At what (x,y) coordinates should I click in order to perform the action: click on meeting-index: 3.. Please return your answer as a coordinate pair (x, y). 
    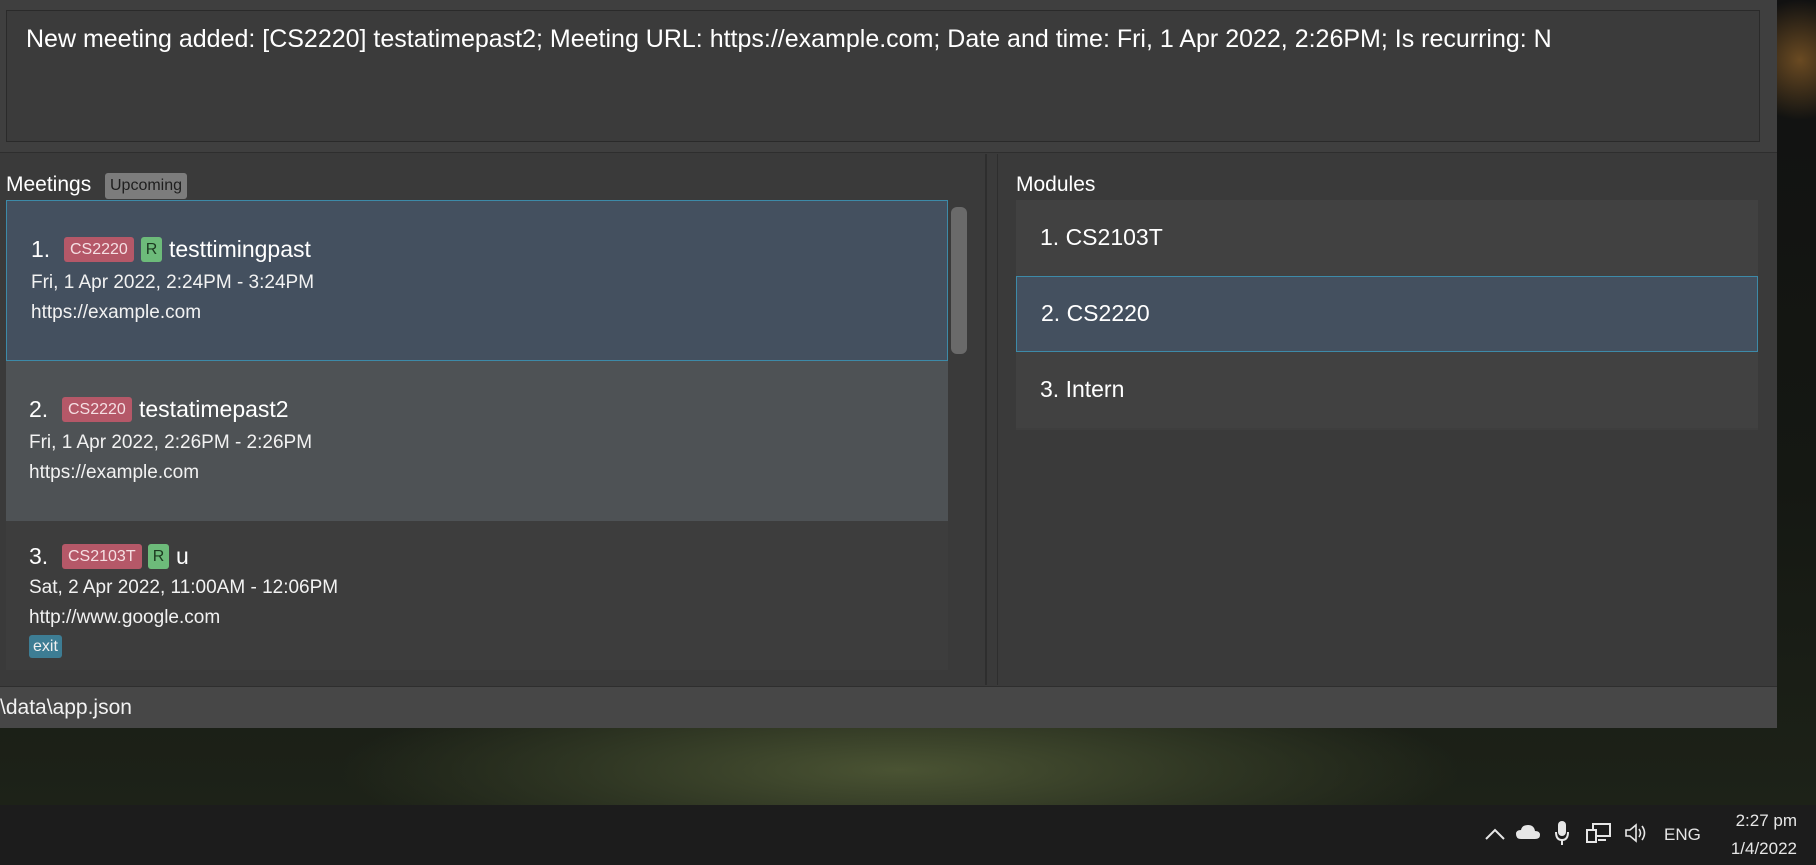
    Looking at the image, I should click on (39, 556).